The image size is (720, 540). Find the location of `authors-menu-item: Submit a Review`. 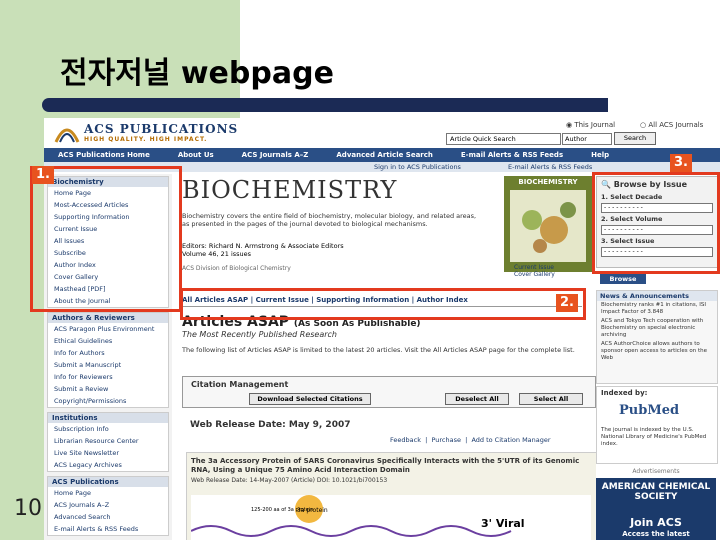

authors-menu-item: Submit a Review is located at coordinates (108, 389).